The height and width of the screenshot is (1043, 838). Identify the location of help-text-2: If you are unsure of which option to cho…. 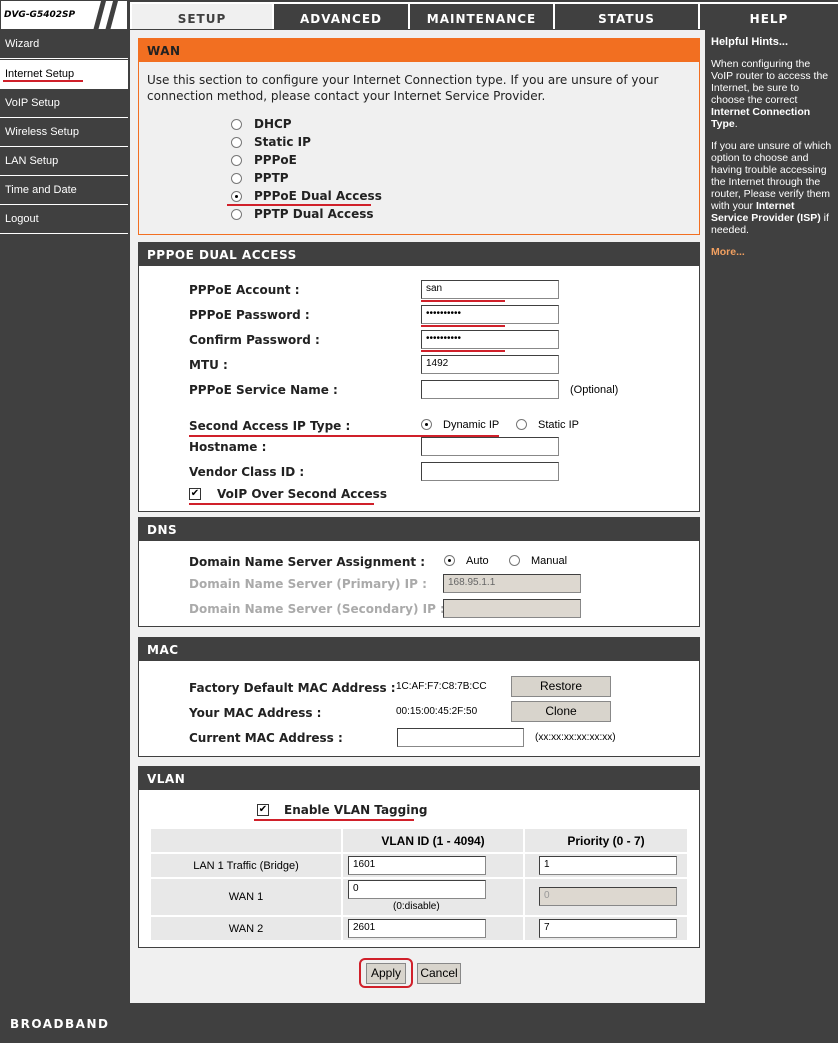
(771, 188).